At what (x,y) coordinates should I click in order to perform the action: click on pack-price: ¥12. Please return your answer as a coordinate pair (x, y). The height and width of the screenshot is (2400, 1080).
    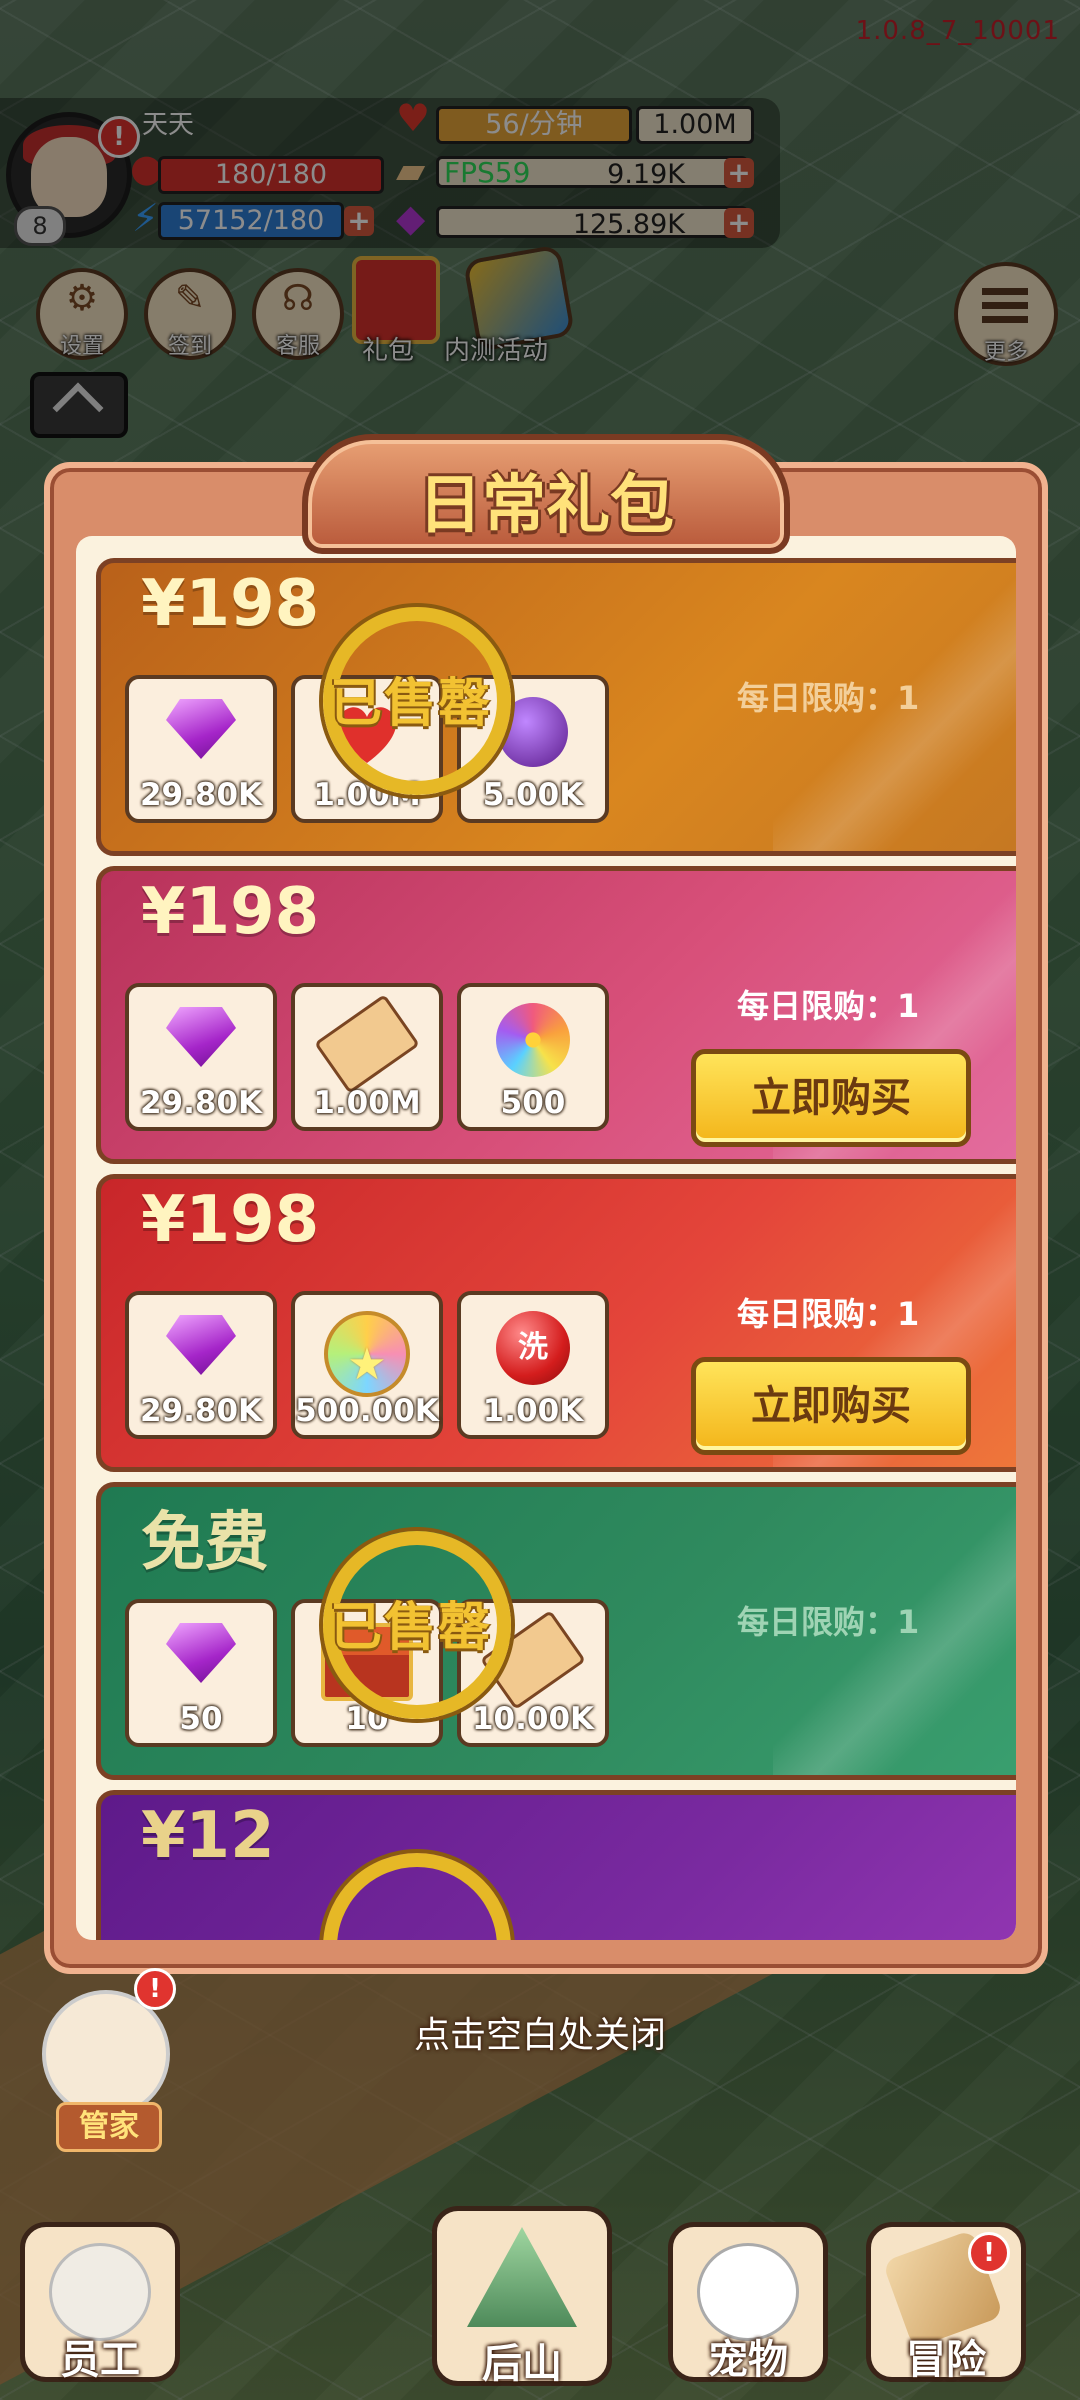
    Looking at the image, I should click on (208, 1836).